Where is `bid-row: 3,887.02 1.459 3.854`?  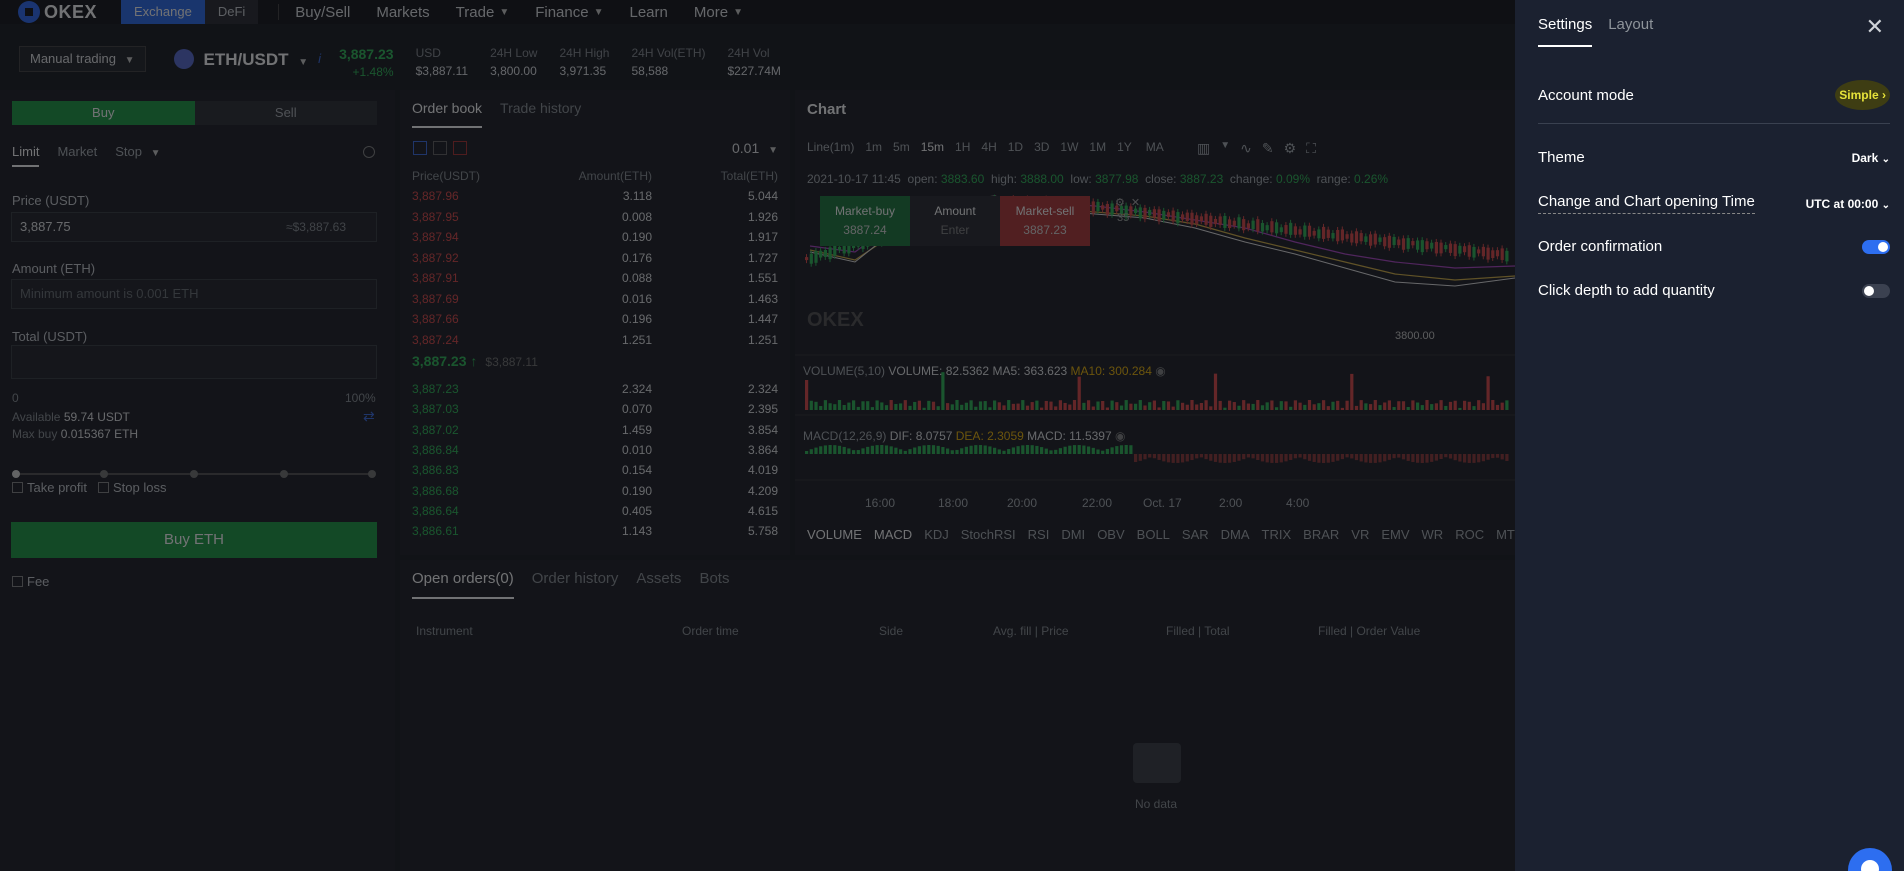
bid-row: 3,887.02 1.459 3.854 is located at coordinates (595, 430).